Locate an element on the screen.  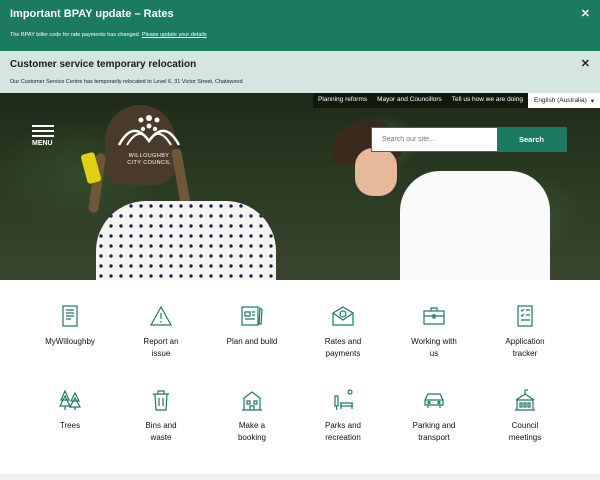
chevron-down-icon: ▾ is located at coordinates (592, 101).